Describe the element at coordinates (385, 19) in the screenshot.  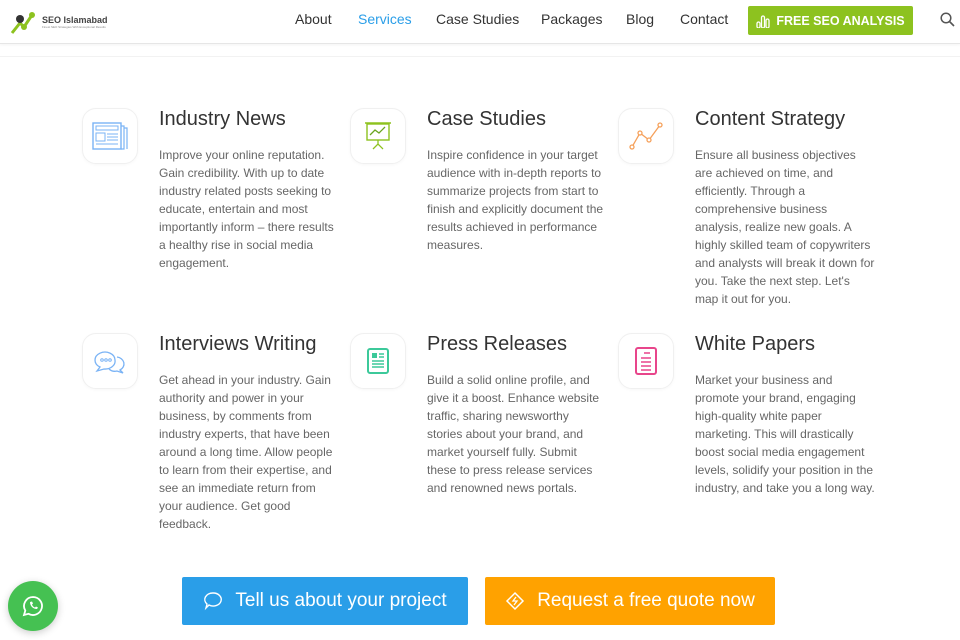
I see `nav-services: Services` at that location.